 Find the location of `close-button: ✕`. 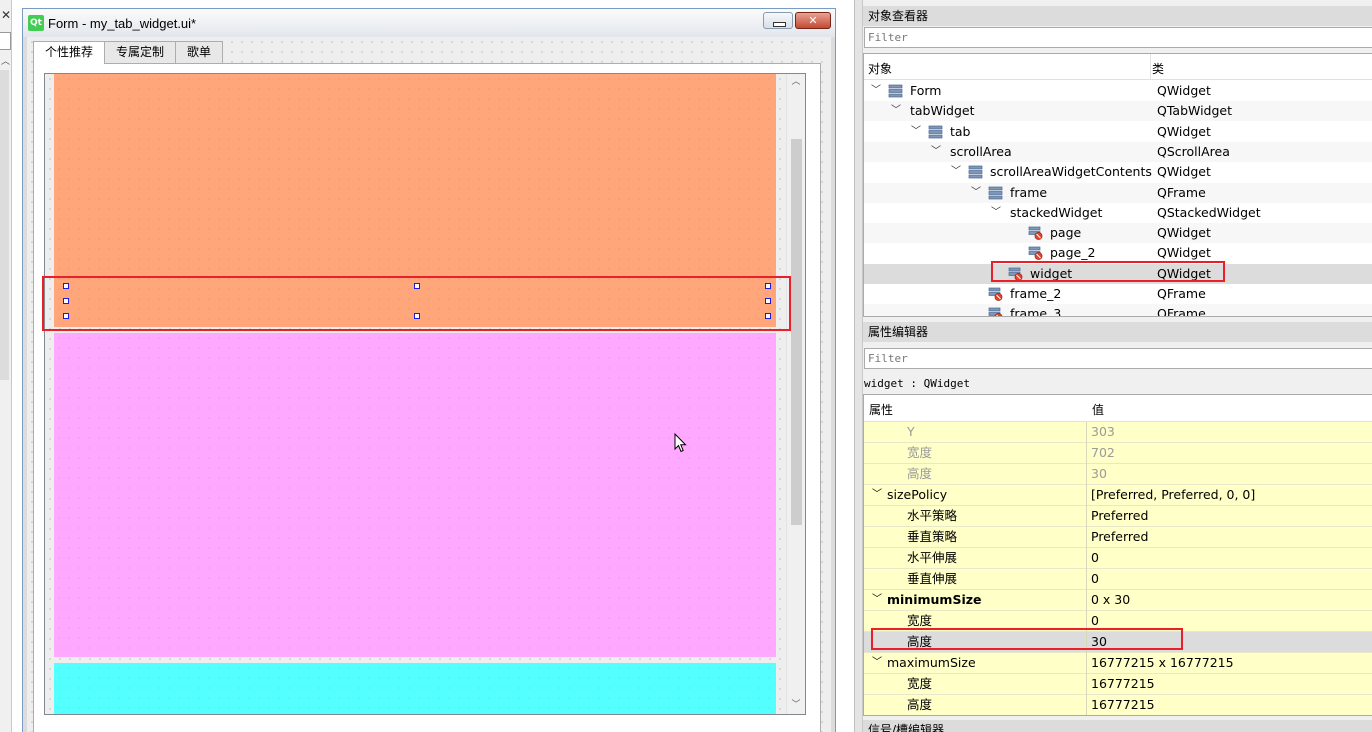

close-button: ✕ is located at coordinates (813, 20).